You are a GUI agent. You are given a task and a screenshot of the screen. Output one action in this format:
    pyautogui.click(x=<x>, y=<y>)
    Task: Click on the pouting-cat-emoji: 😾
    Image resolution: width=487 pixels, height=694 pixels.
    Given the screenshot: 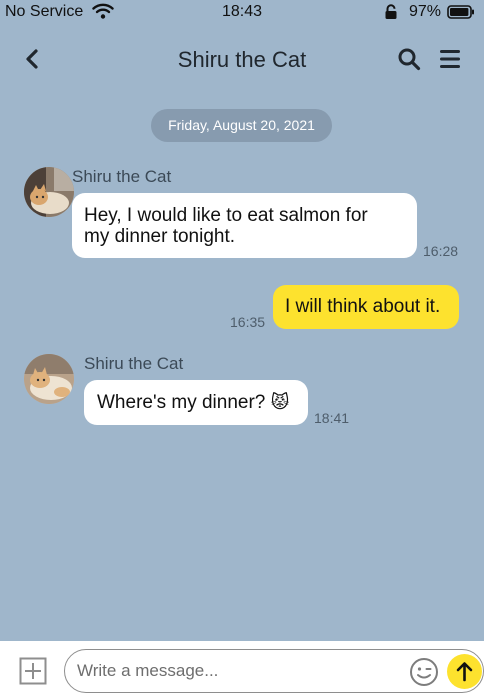 What is the action you would take?
    pyautogui.click(x=280, y=402)
    